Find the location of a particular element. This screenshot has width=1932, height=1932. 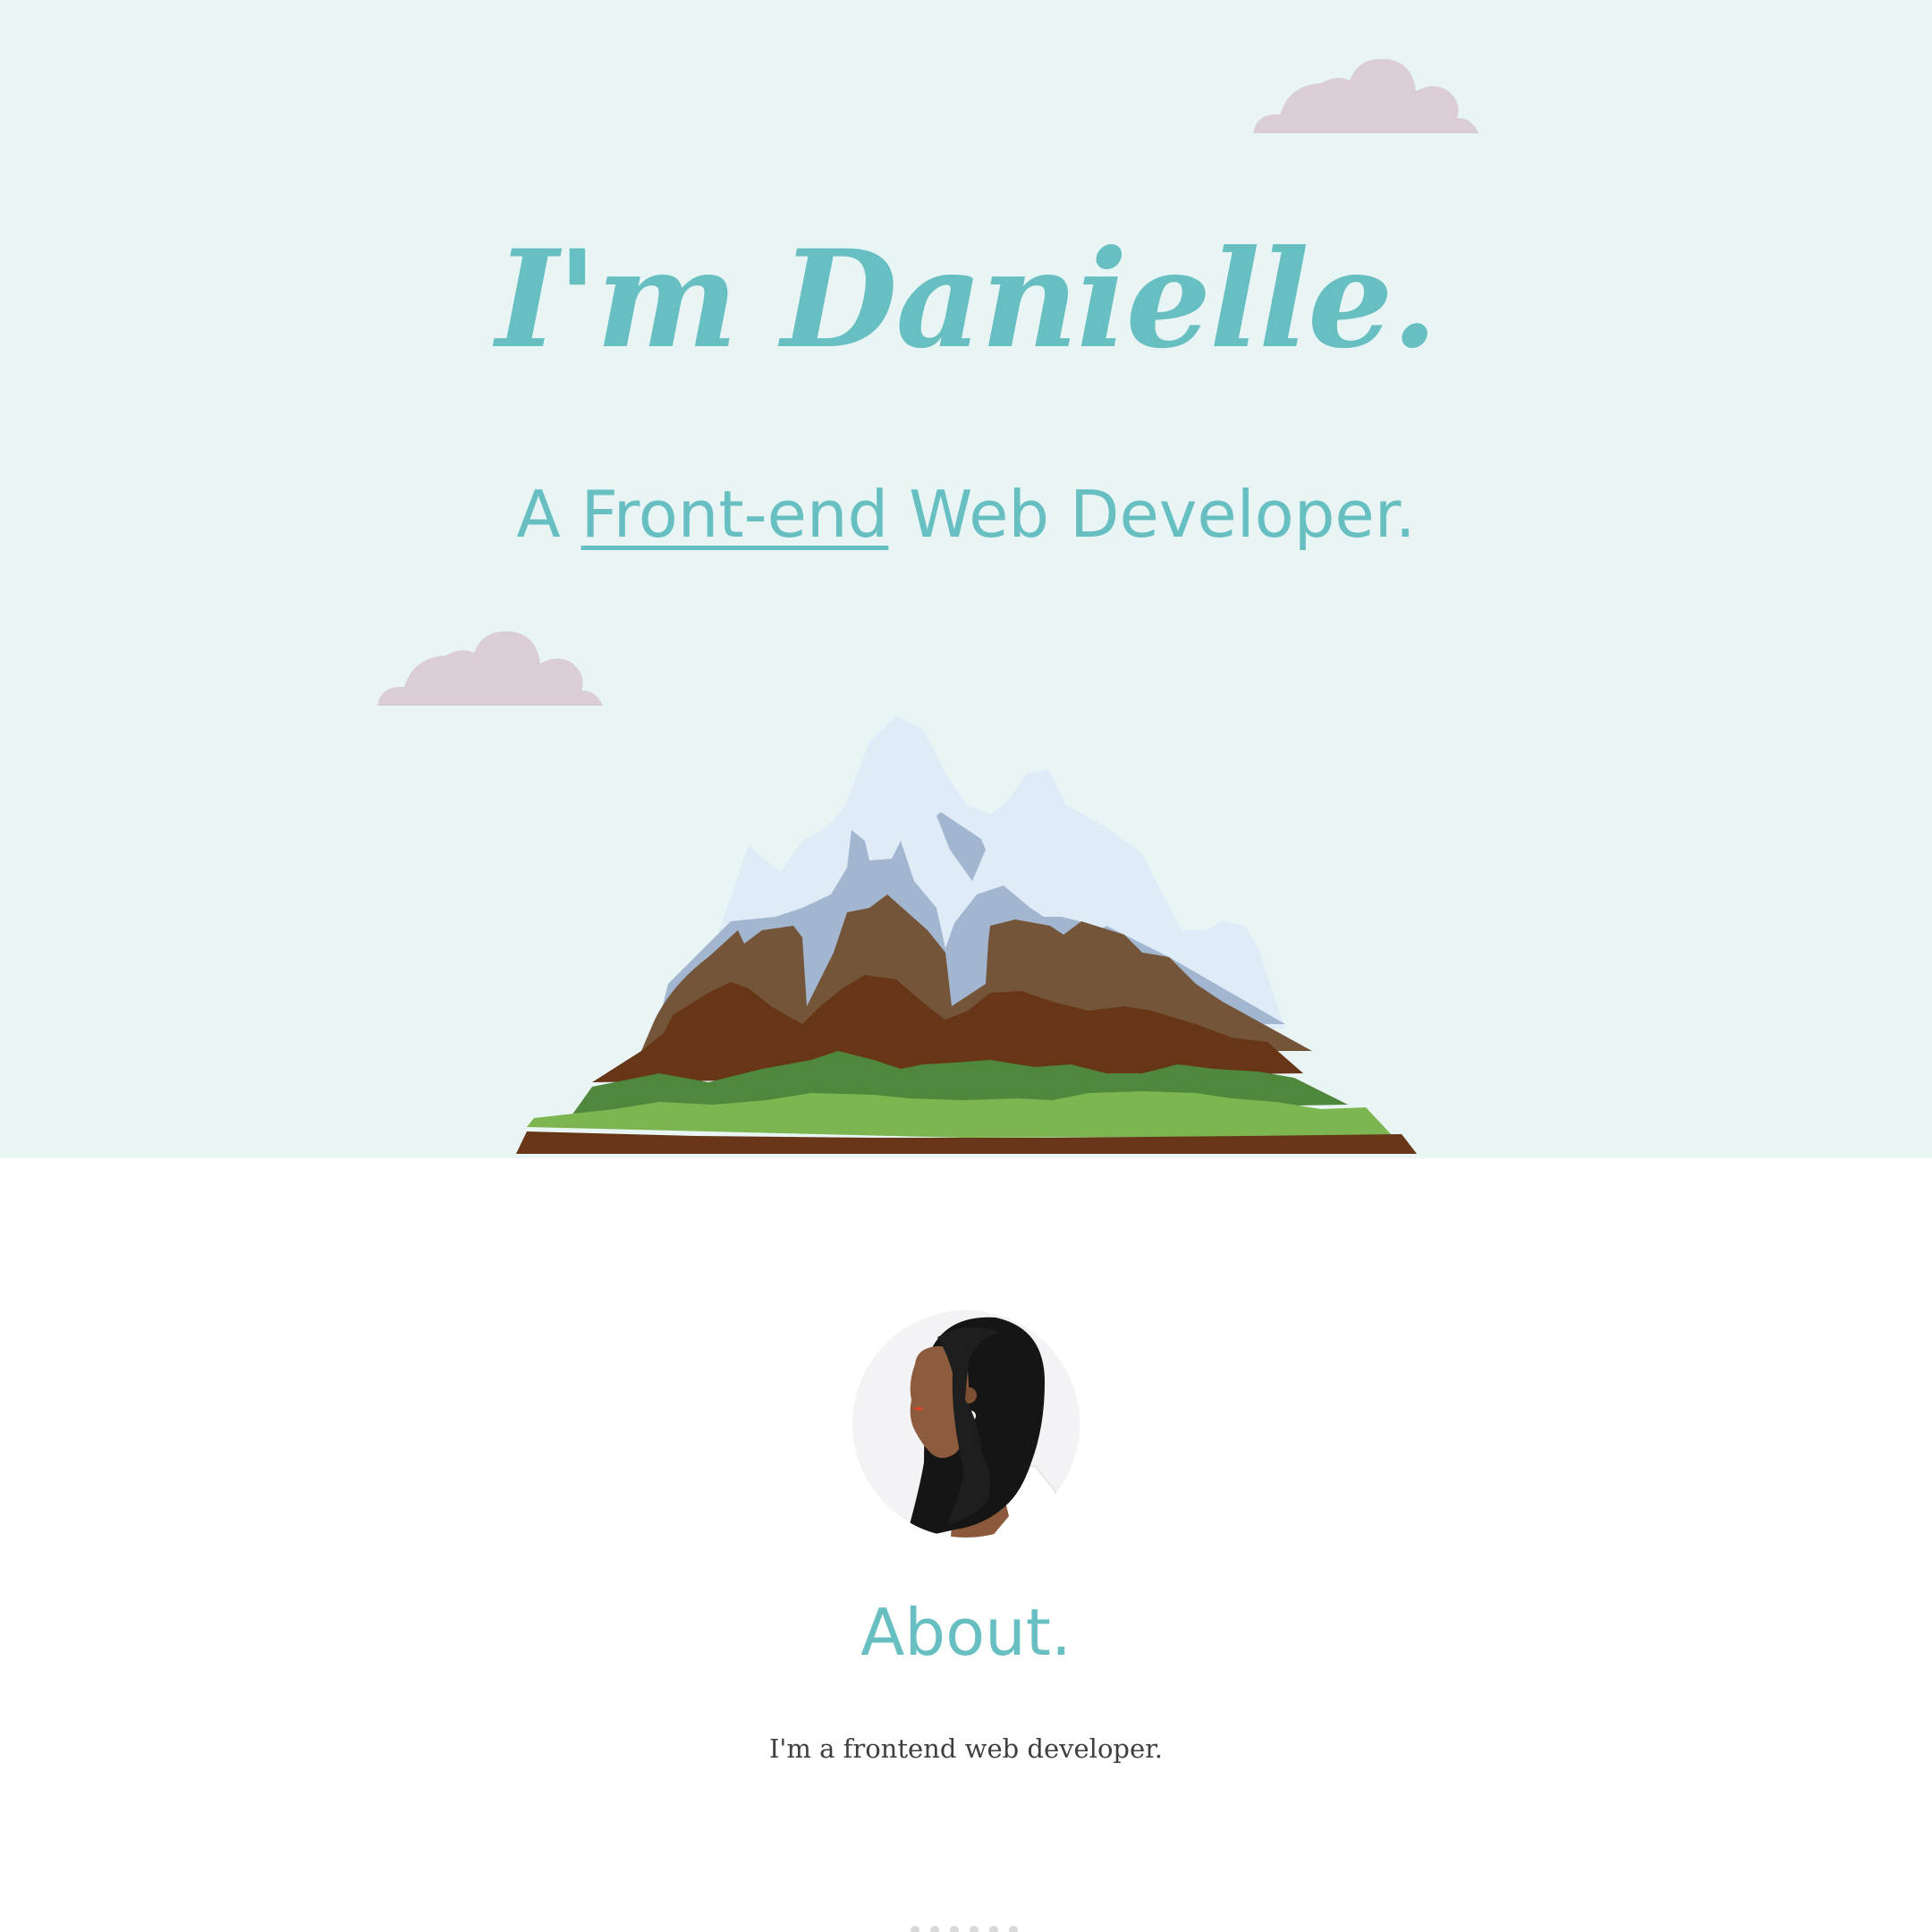

front-end-link: Front-end is located at coordinates (735, 514).